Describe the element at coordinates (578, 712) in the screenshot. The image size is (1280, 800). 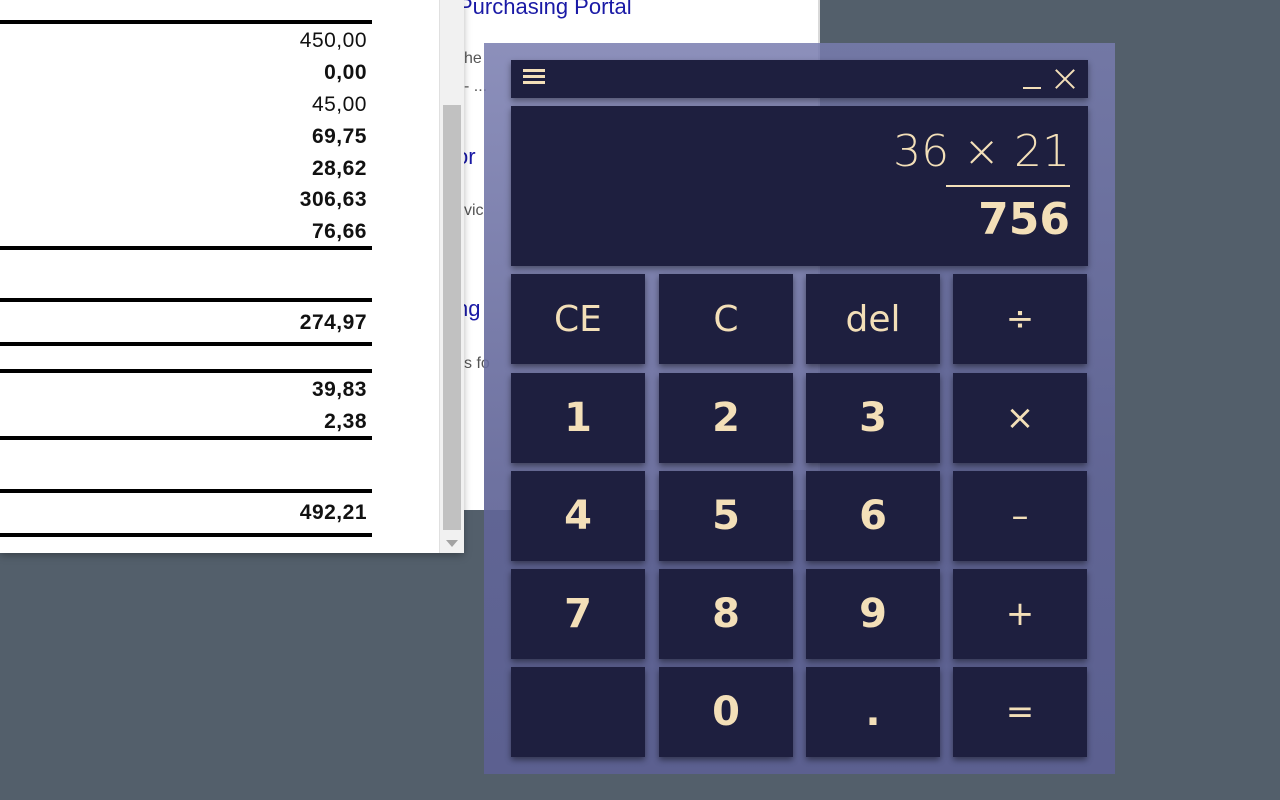
I see `blank-button` at that location.